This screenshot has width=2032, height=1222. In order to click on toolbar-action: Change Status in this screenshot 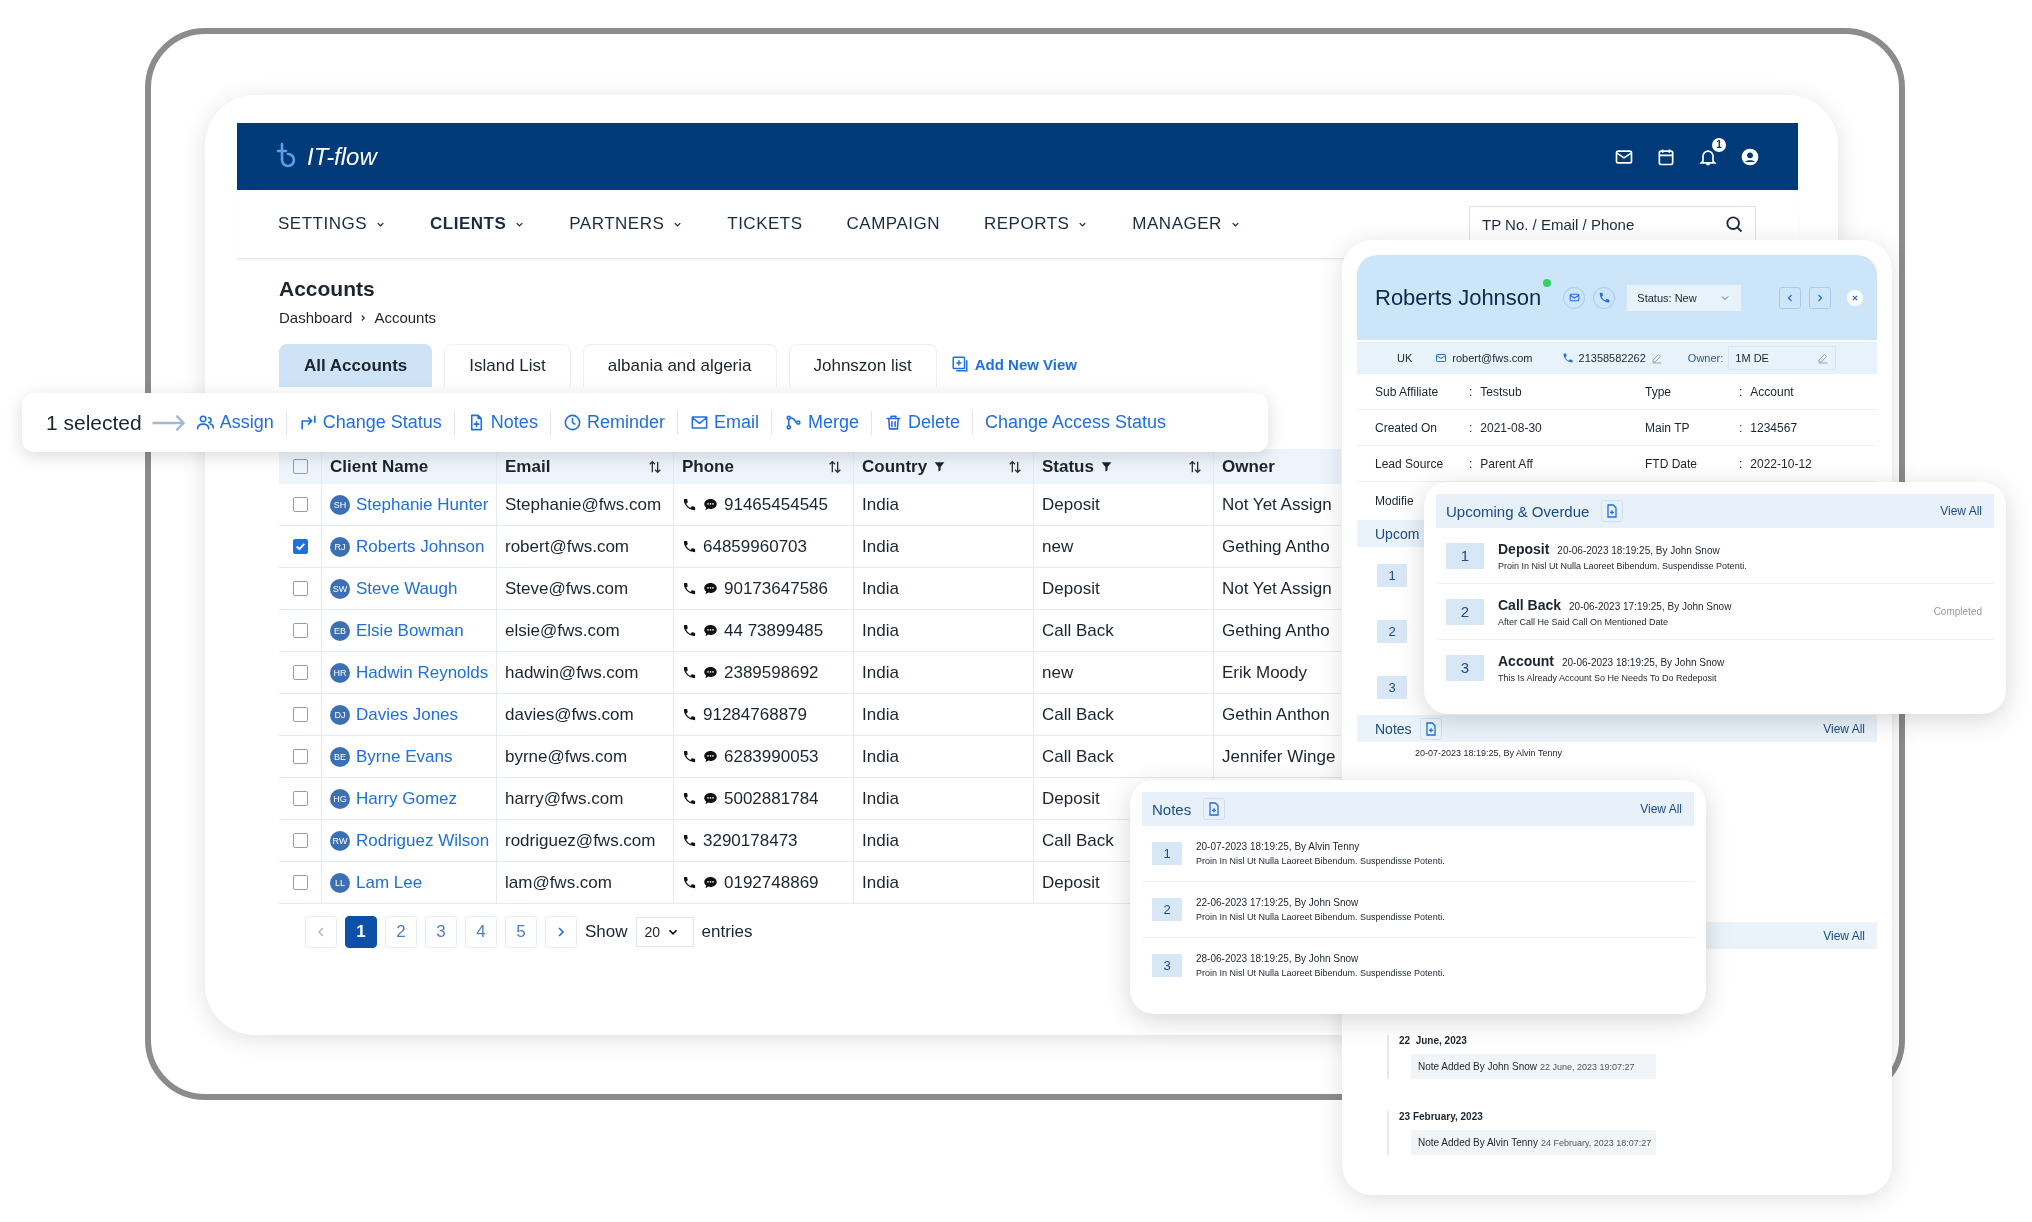, I will do `click(370, 422)`.